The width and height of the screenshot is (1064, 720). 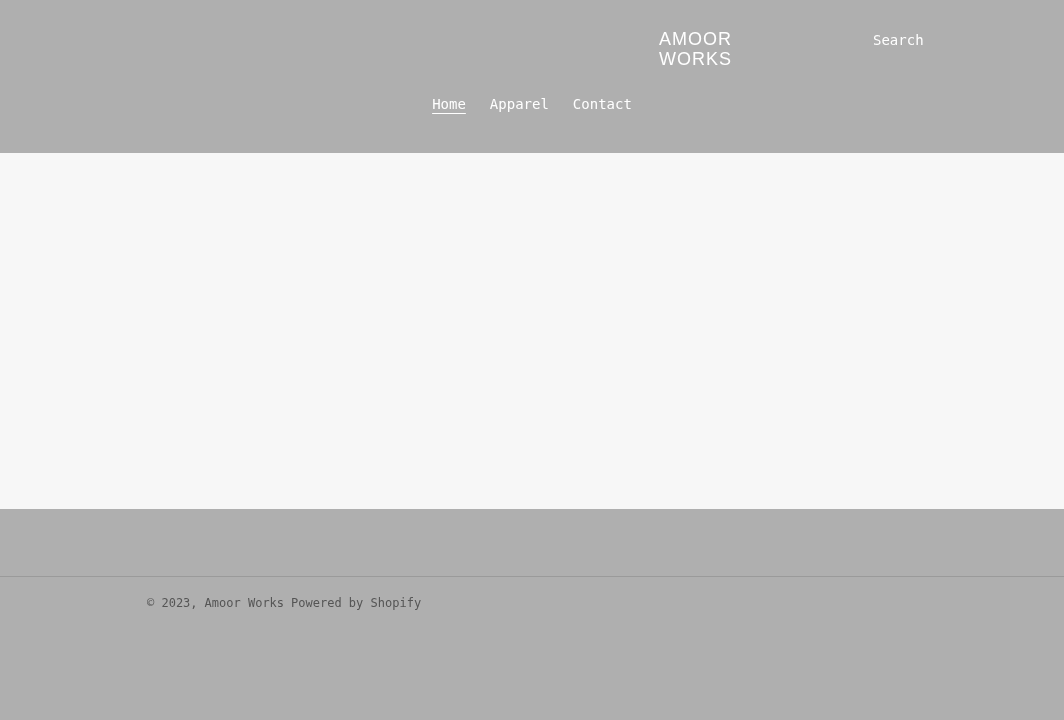 What do you see at coordinates (898, 40) in the screenshot?
I see `search-link: Search` at bounding box center [898, 40].